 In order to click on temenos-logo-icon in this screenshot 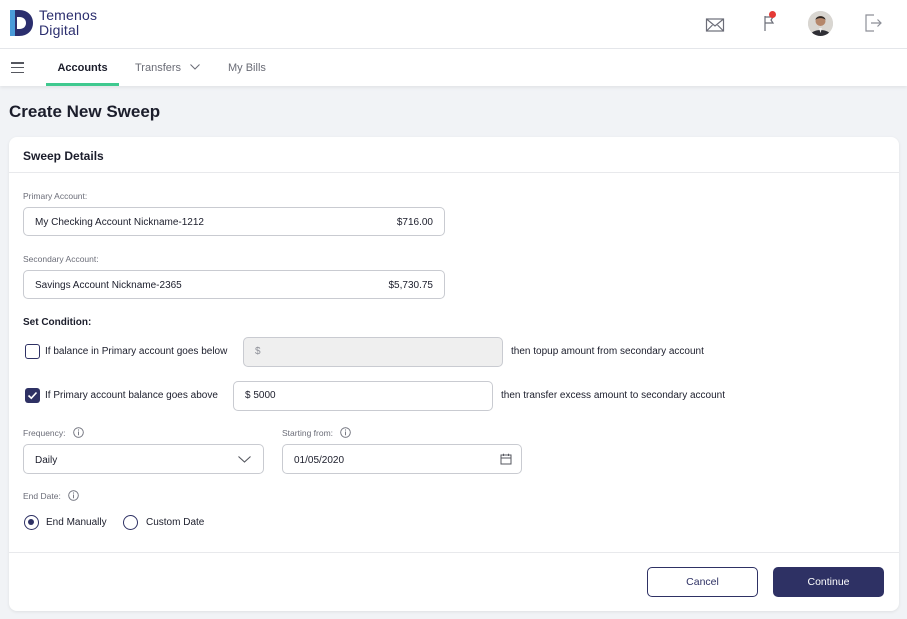, I will do `click(21, 23)`.